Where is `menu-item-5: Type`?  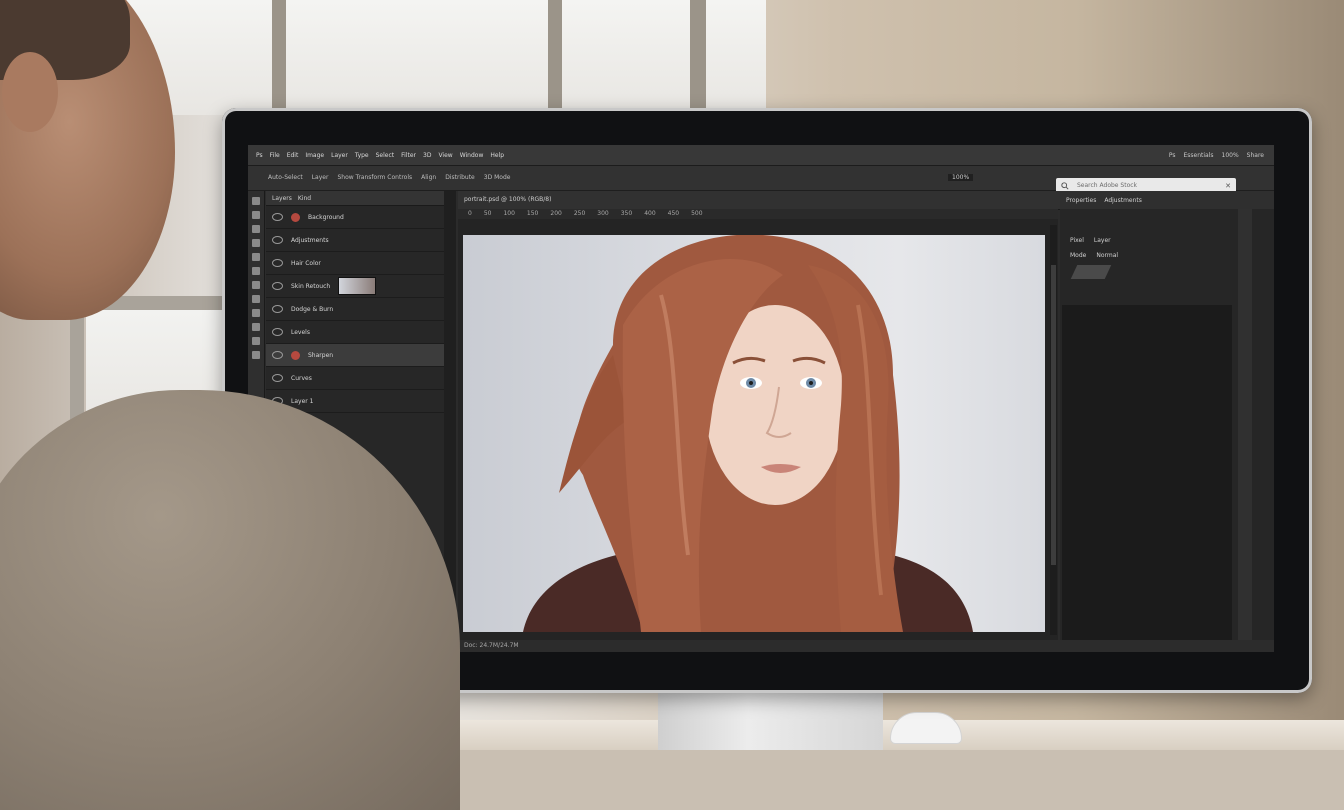 menu-item-5: Type is located at coordinates (362, 155).